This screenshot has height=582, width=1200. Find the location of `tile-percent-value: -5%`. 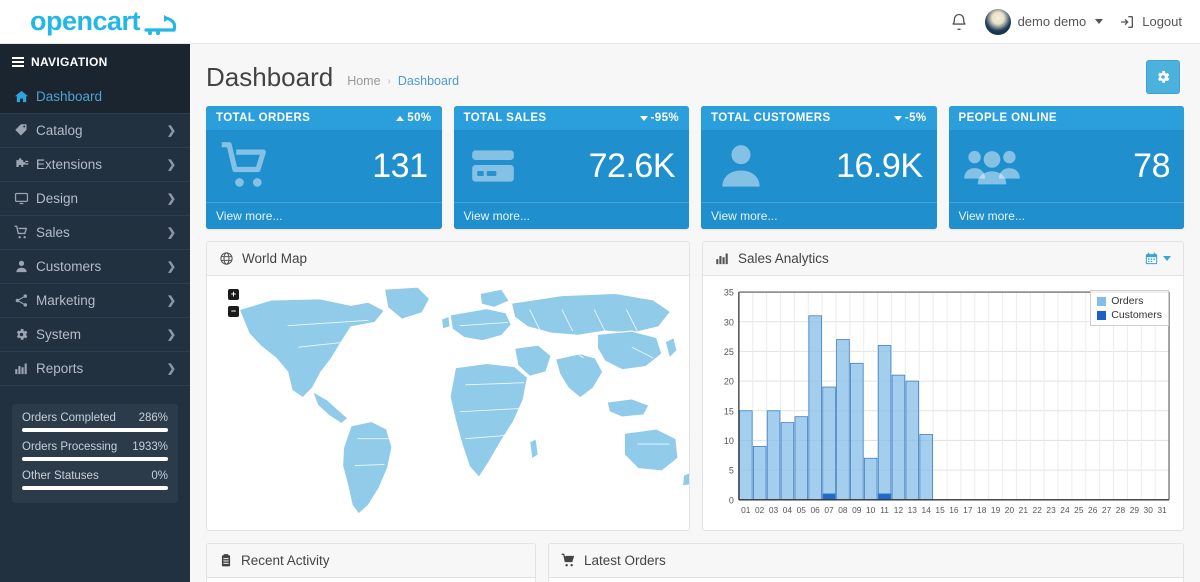

tile-percent-value: -5% is located at coordinates (915, 118).